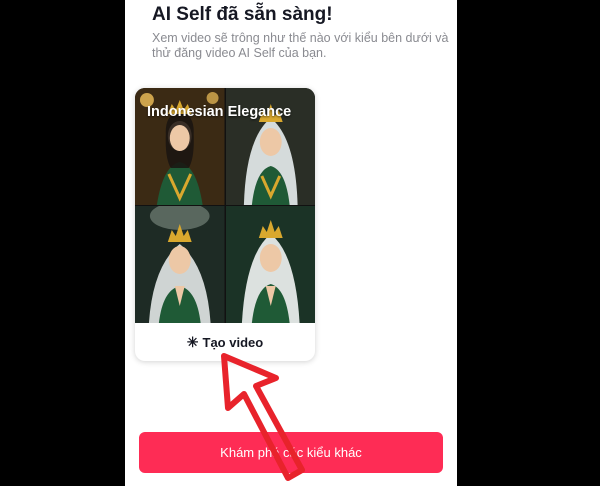 This screenshot has height=486, width=600. What do you see at coordinates (192, 342) in the screenshot?
I see `sparkle-icon: ✳` at bounding box center [192, 342].